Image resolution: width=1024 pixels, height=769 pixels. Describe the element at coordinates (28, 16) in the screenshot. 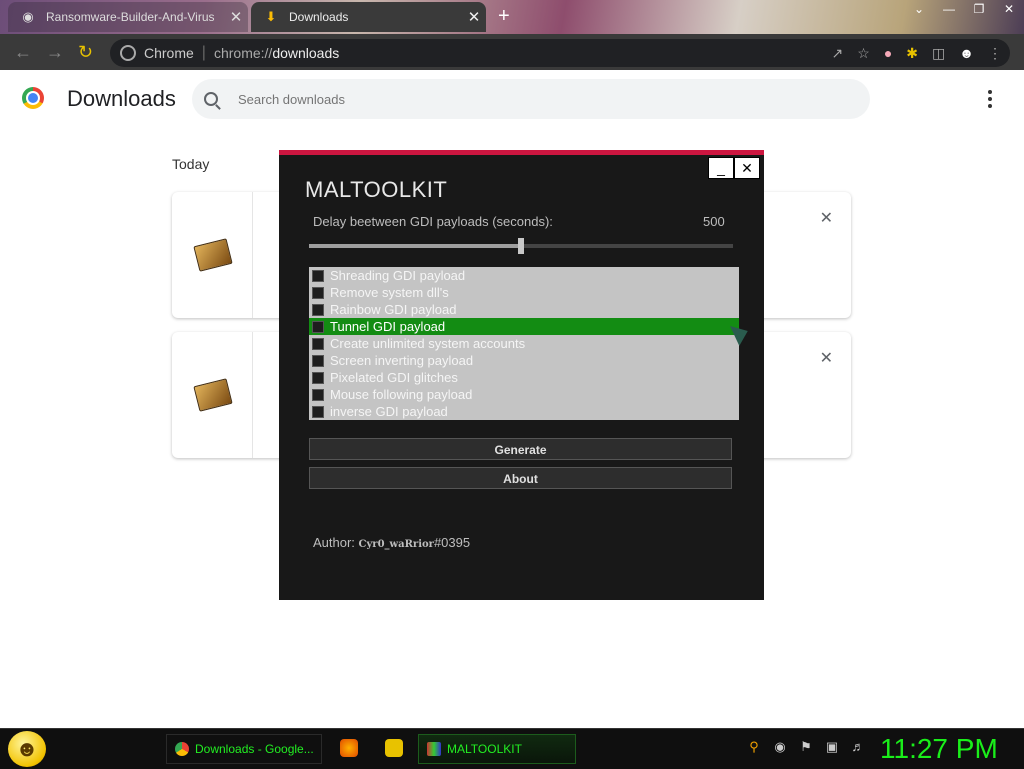

I see `github-icon: ◉` at that location.